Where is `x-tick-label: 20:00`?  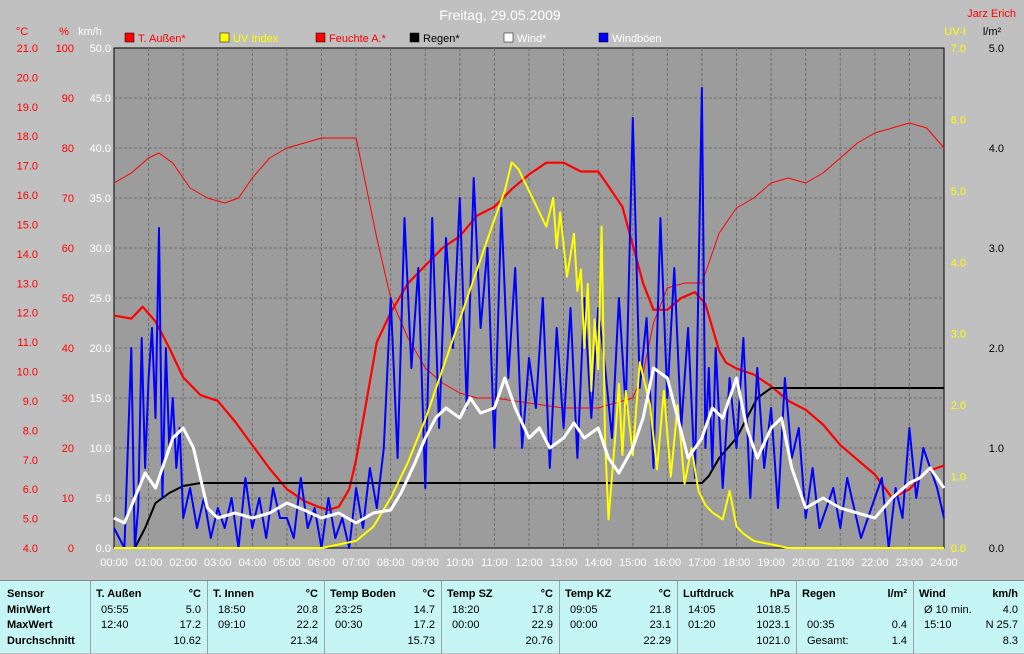
x-tick-label: 20:00 is located at coordinates (806, 563).